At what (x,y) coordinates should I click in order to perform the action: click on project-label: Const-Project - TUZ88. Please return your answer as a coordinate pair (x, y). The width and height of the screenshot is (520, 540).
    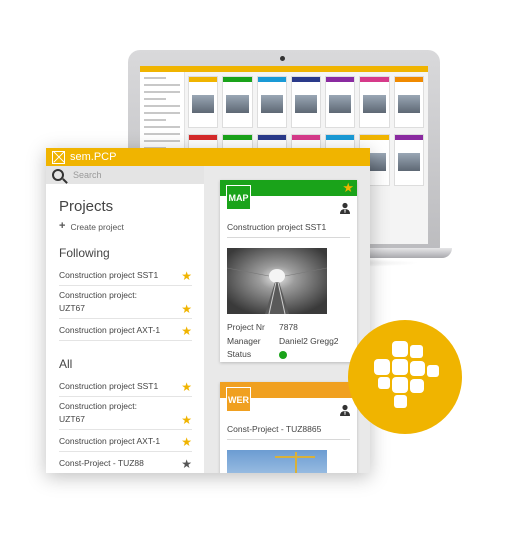
    Looking at the image, I should click on (101, 463).